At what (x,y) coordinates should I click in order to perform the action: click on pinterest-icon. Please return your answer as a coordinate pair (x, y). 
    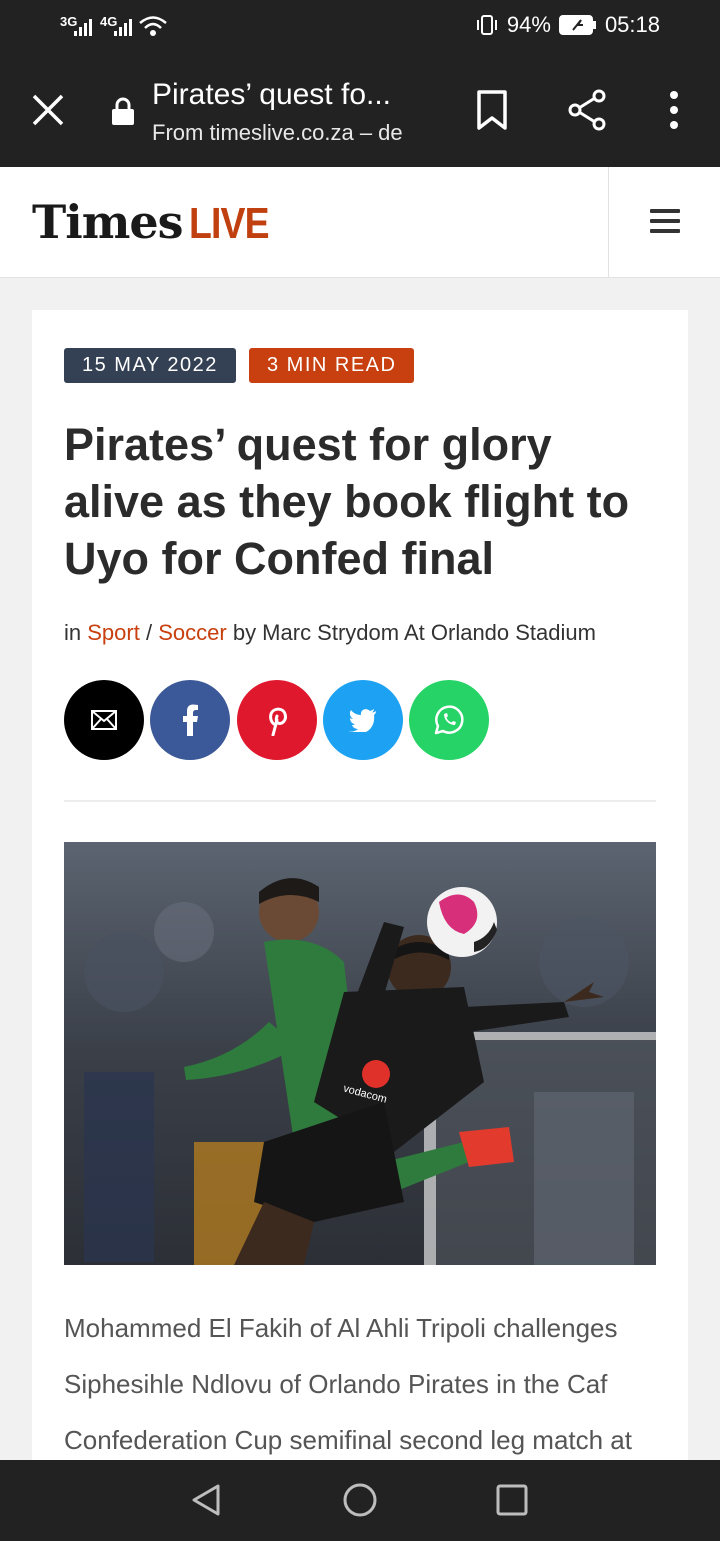
    Looking at the image, I should click on (278, 721).